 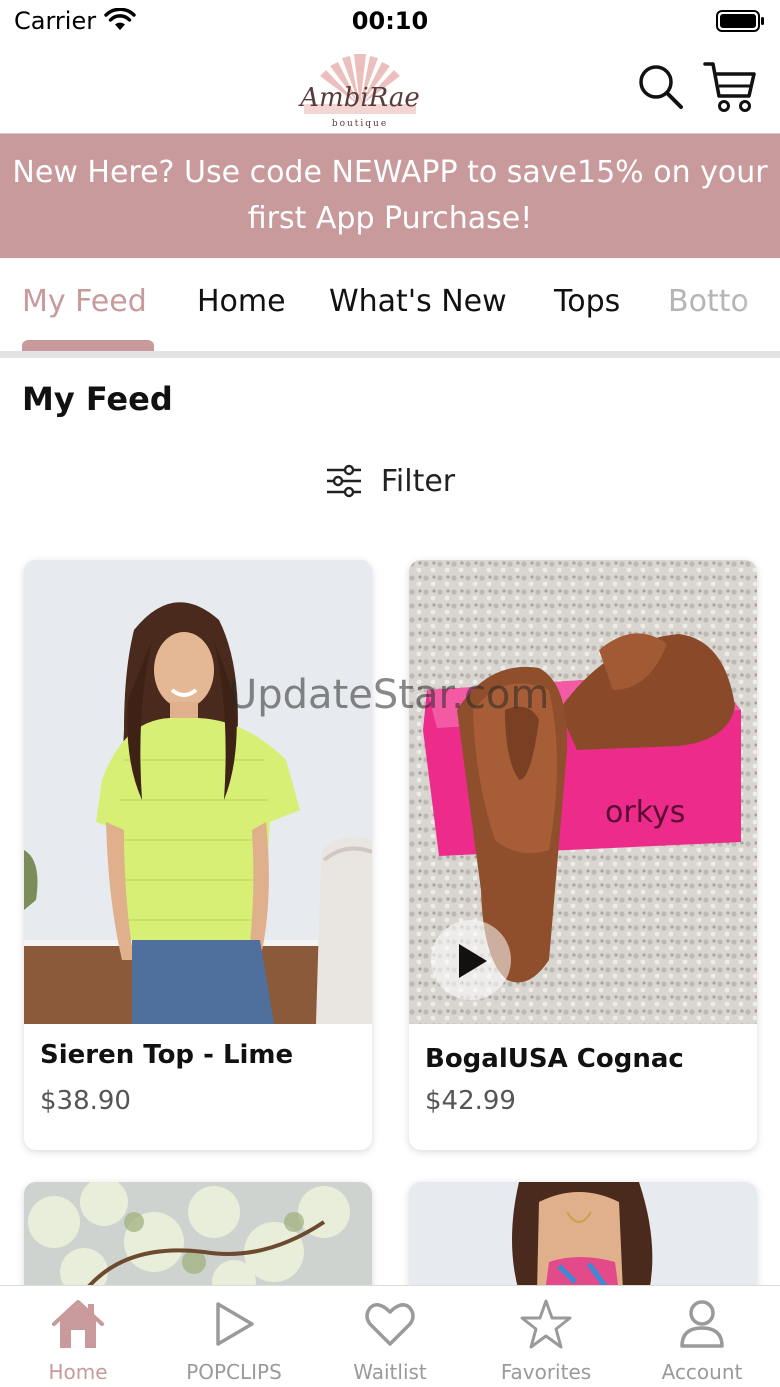 I want to click on search-icon, so click(x=660, y=86).